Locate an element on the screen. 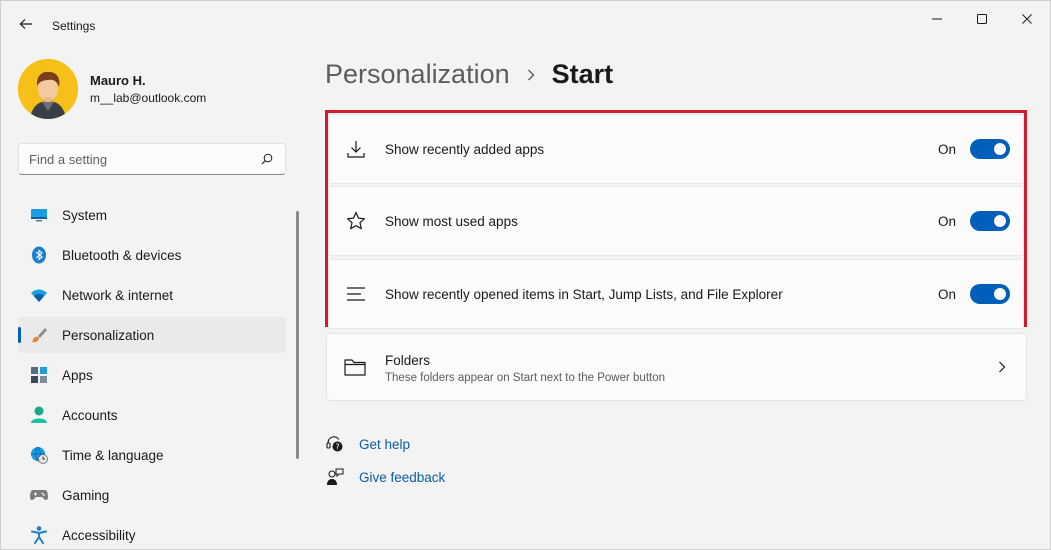  apps-icon is located at coordinates (39, 375).